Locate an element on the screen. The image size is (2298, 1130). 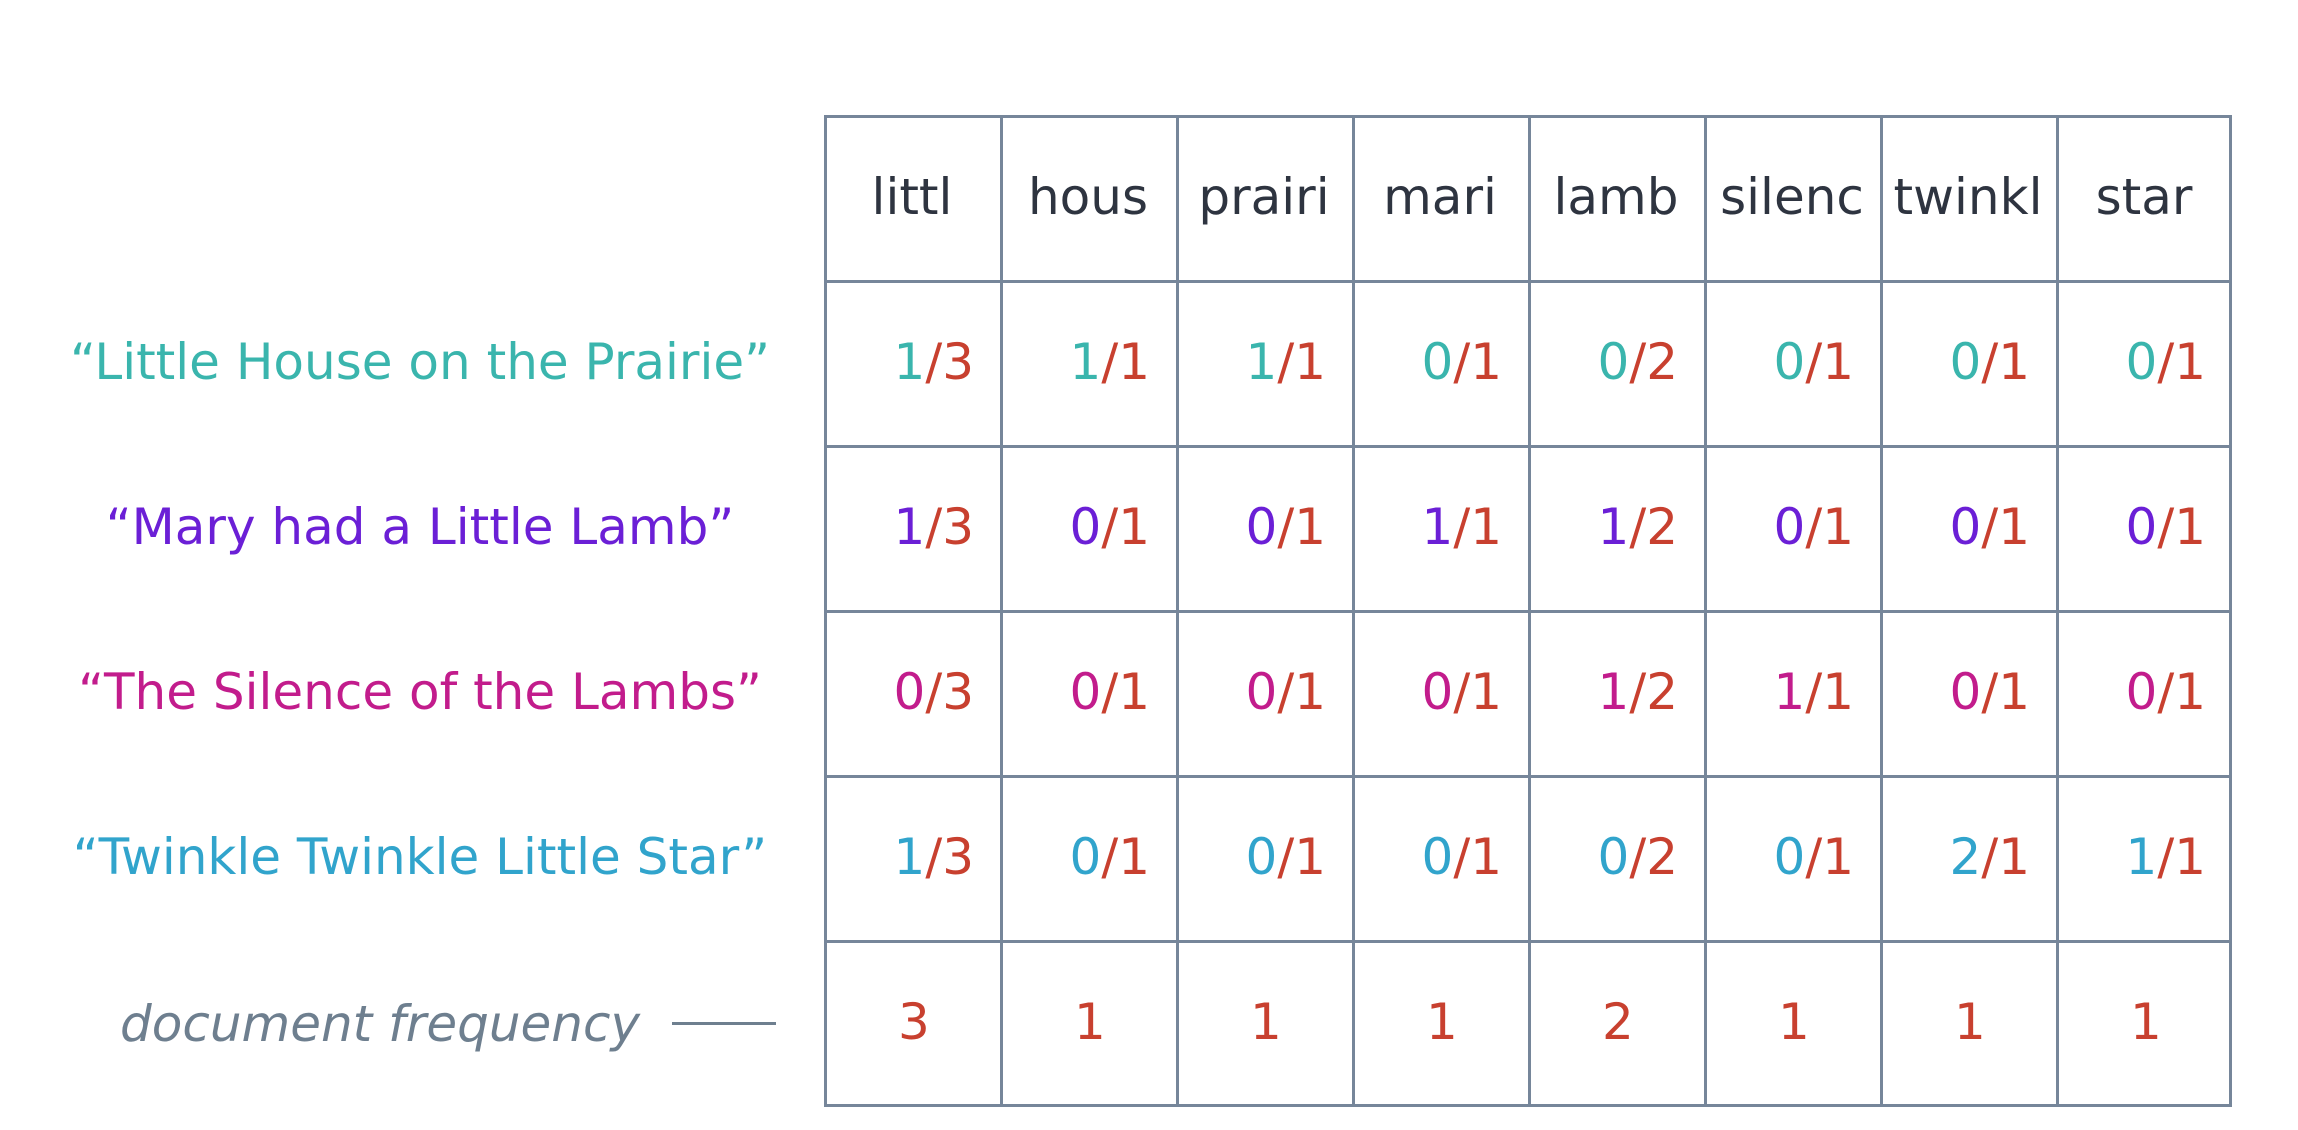
tf-cell: 0/2 is located at coordinates (1616, 362).